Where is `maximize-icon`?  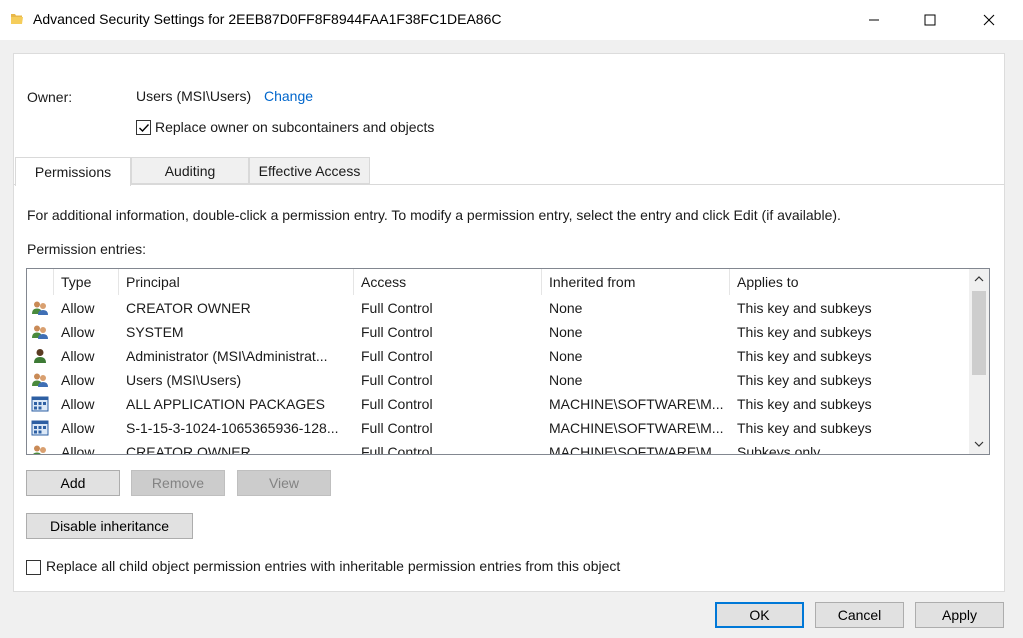
maximize-icon is located at coordinates (930, 20).